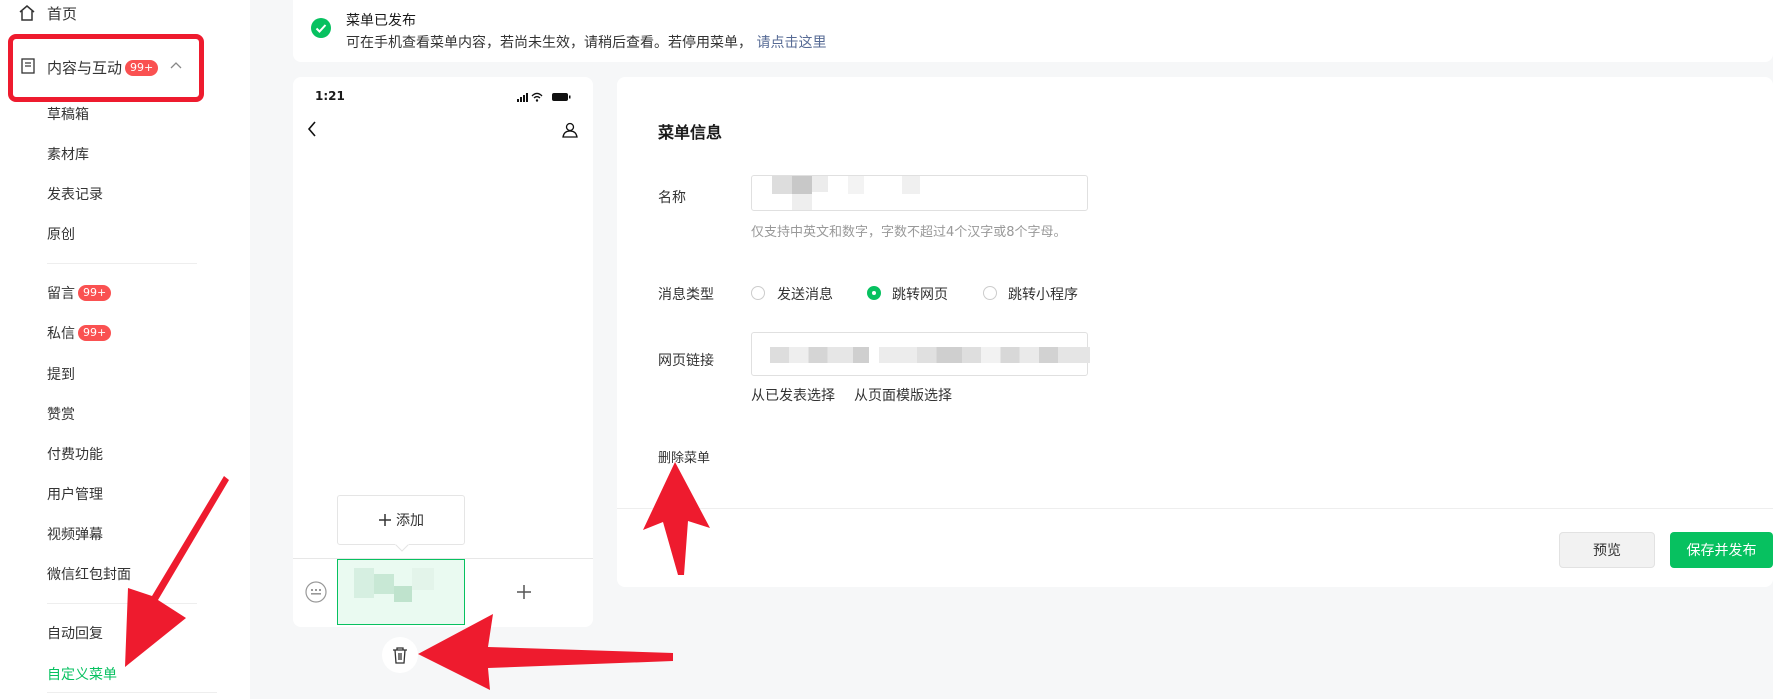 This screenshot has width=1773, height=699. I want to click on add-label: 添加, so click(410, 521).